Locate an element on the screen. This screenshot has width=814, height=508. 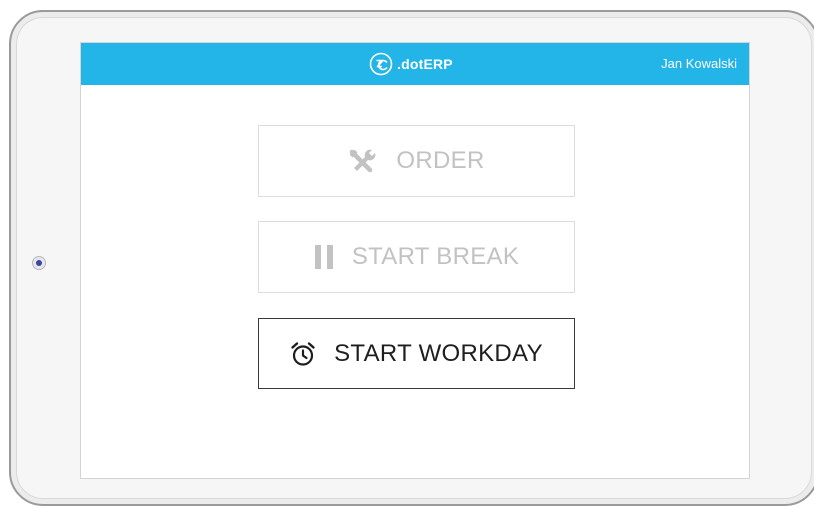
brand: .dotERP is located at coordinates (411, 64).